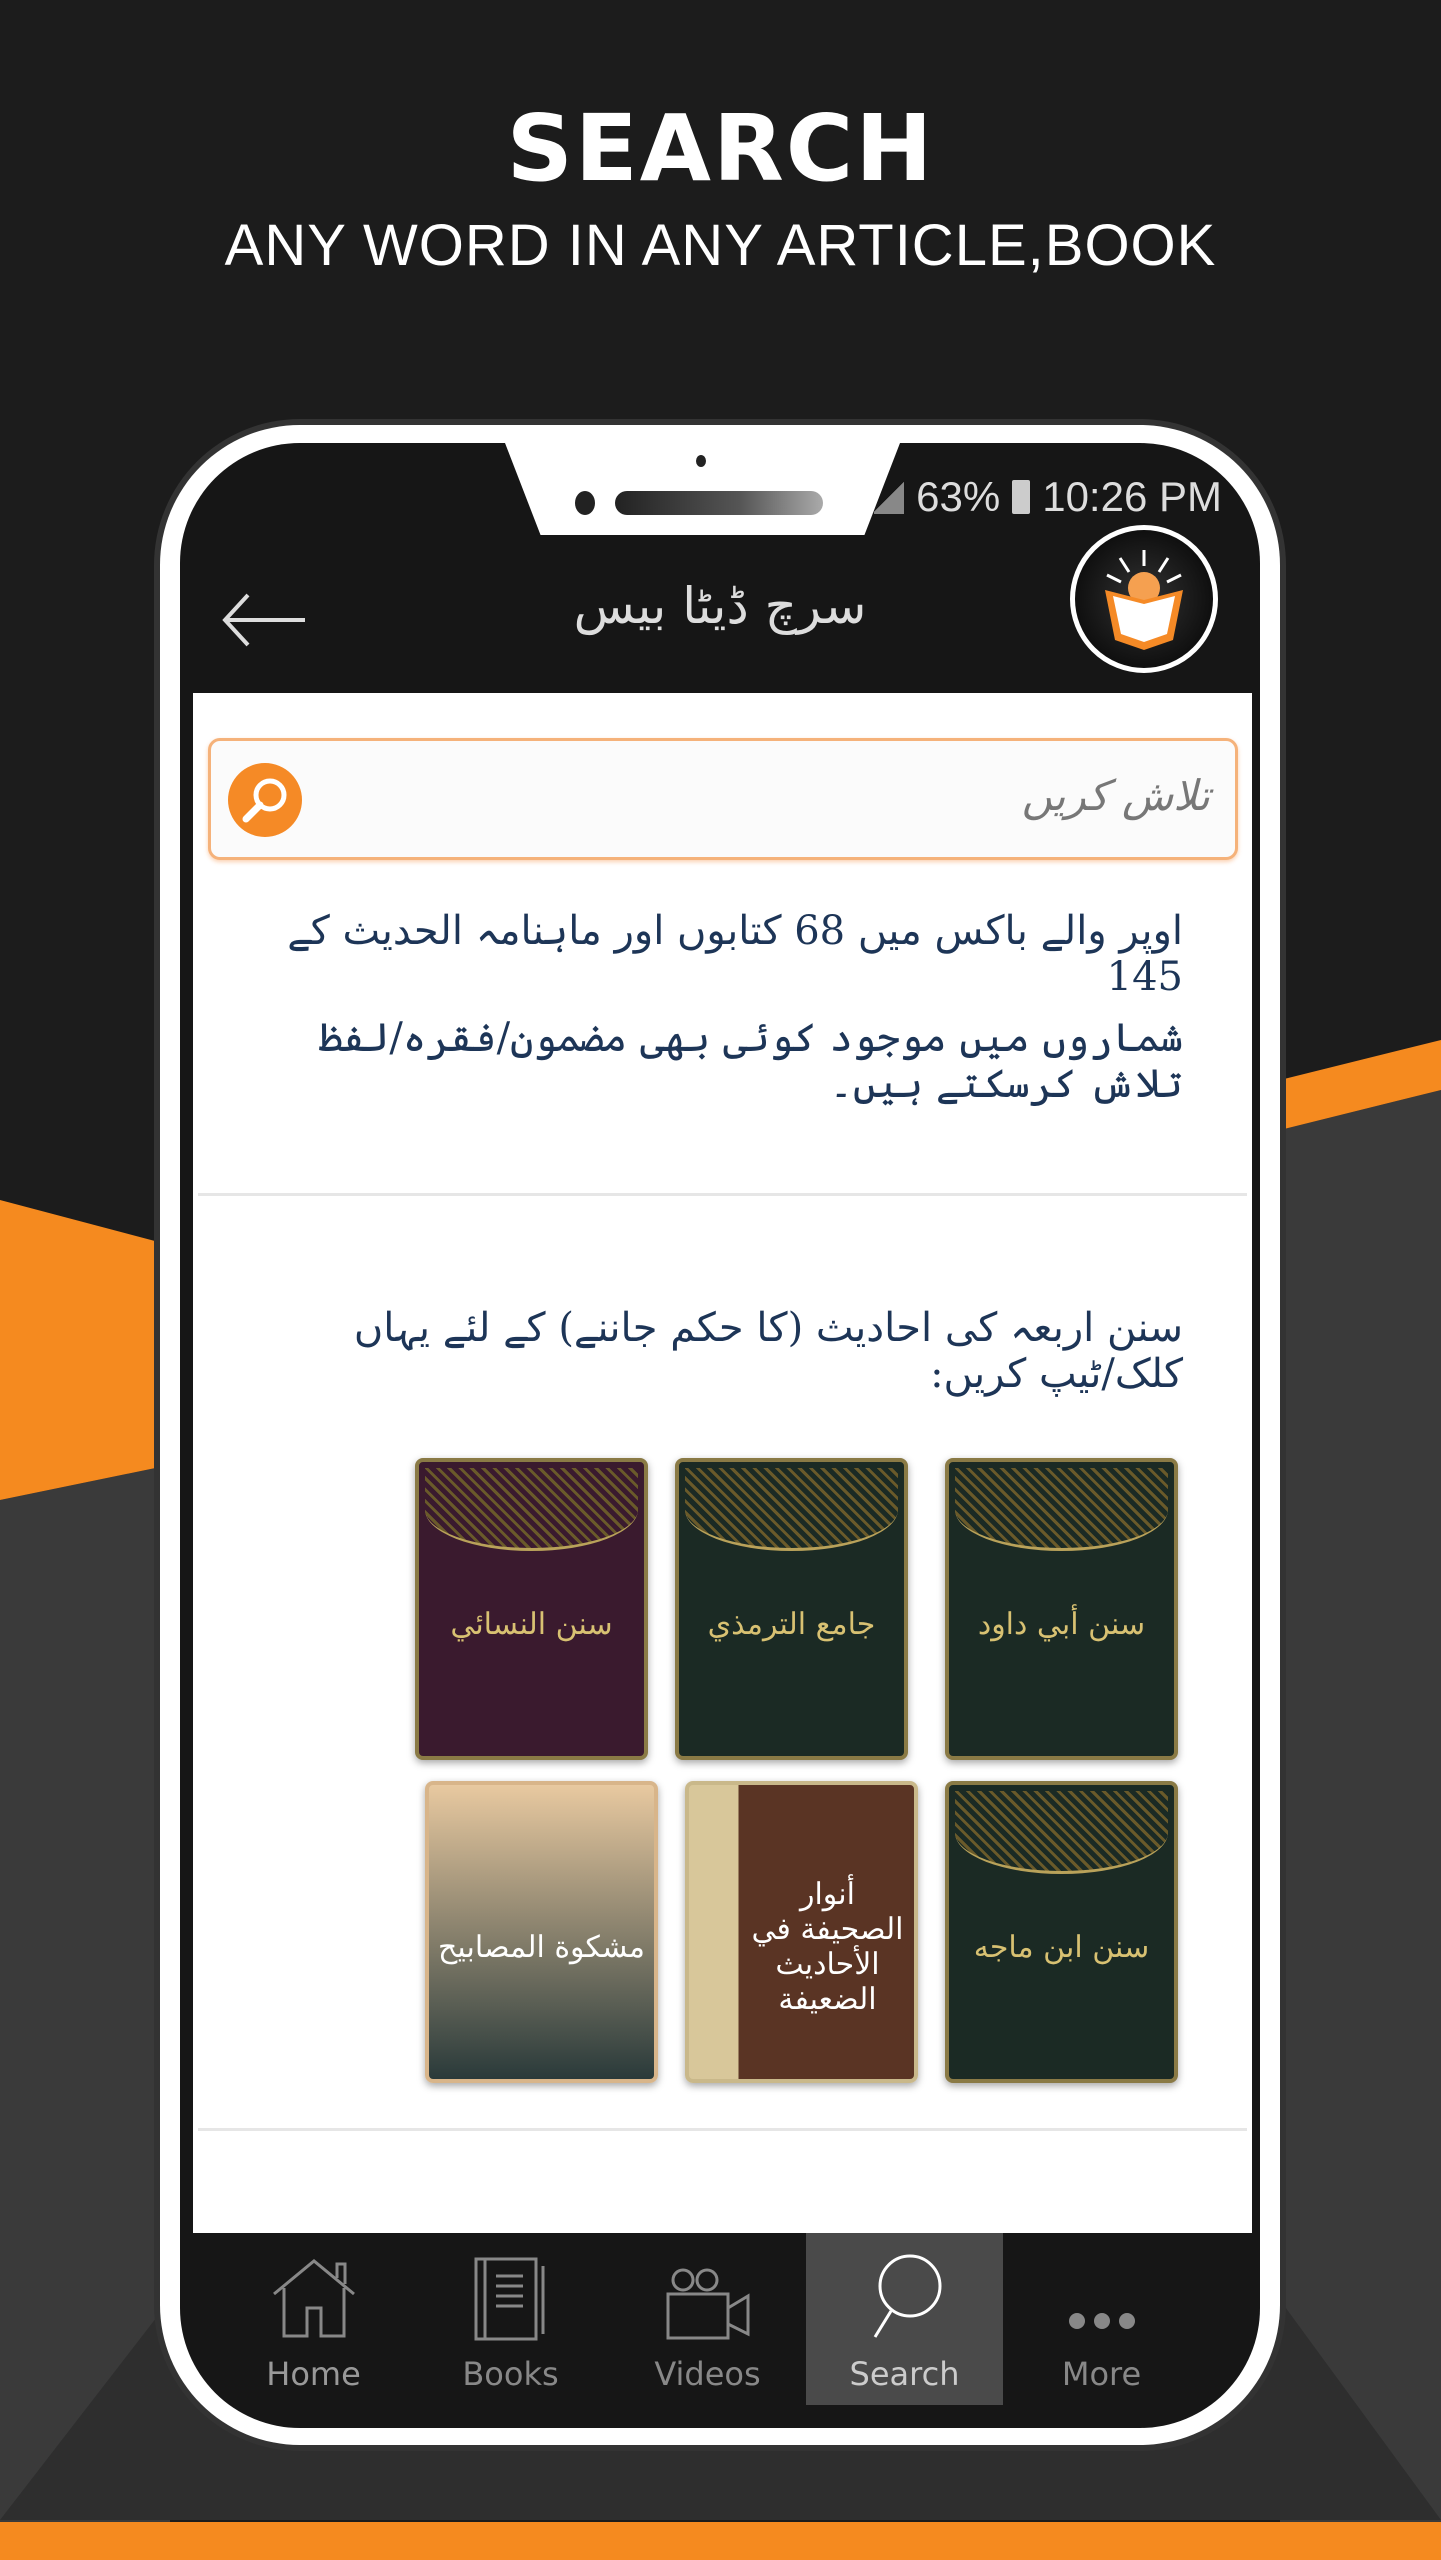 The width and height of the screenshot is (1441, 2560). I want to click on video-camera-icon, so click(707, 2304).